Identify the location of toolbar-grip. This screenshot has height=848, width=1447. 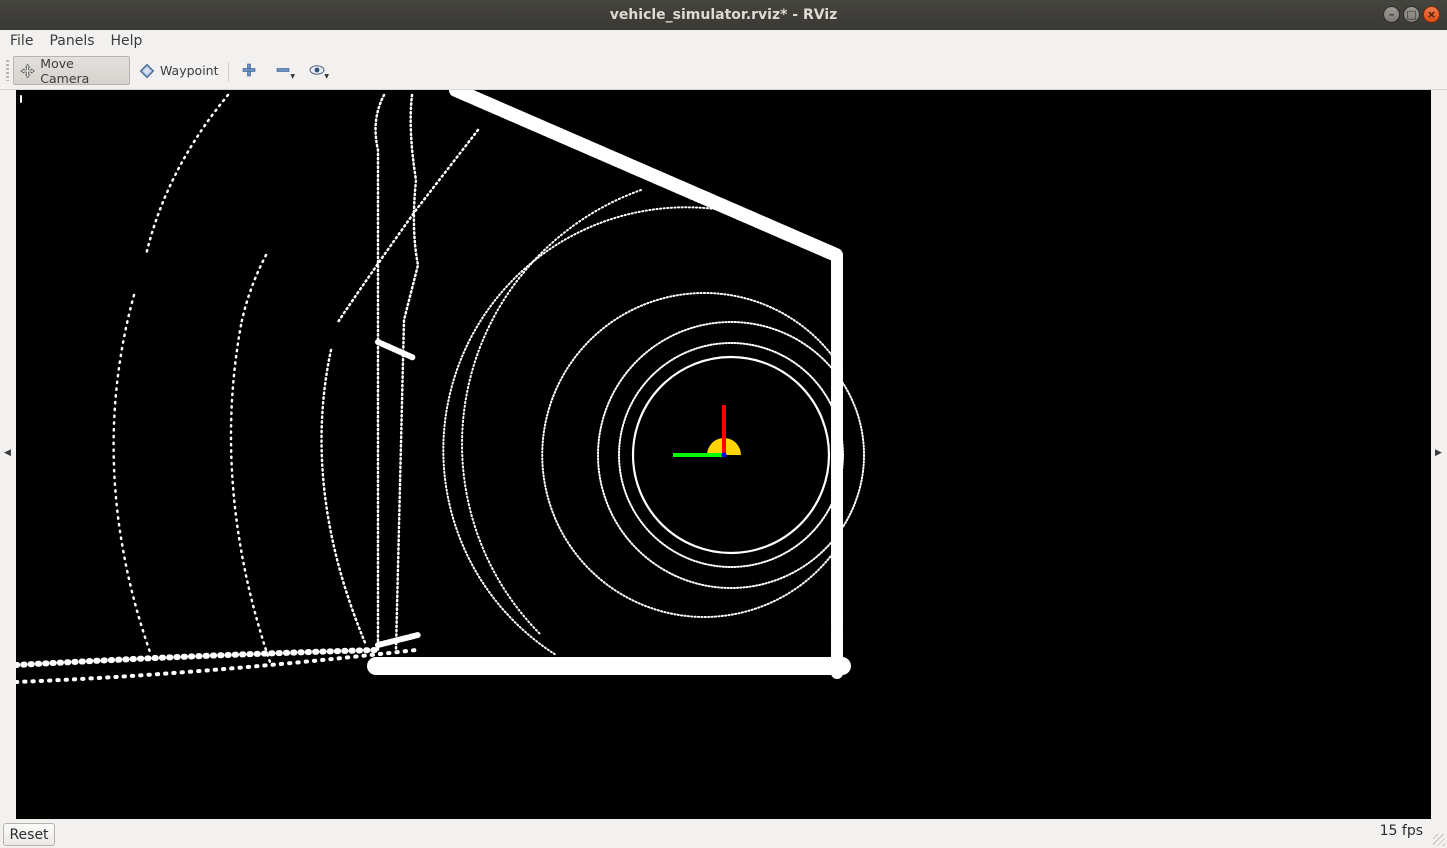
(7, 70).